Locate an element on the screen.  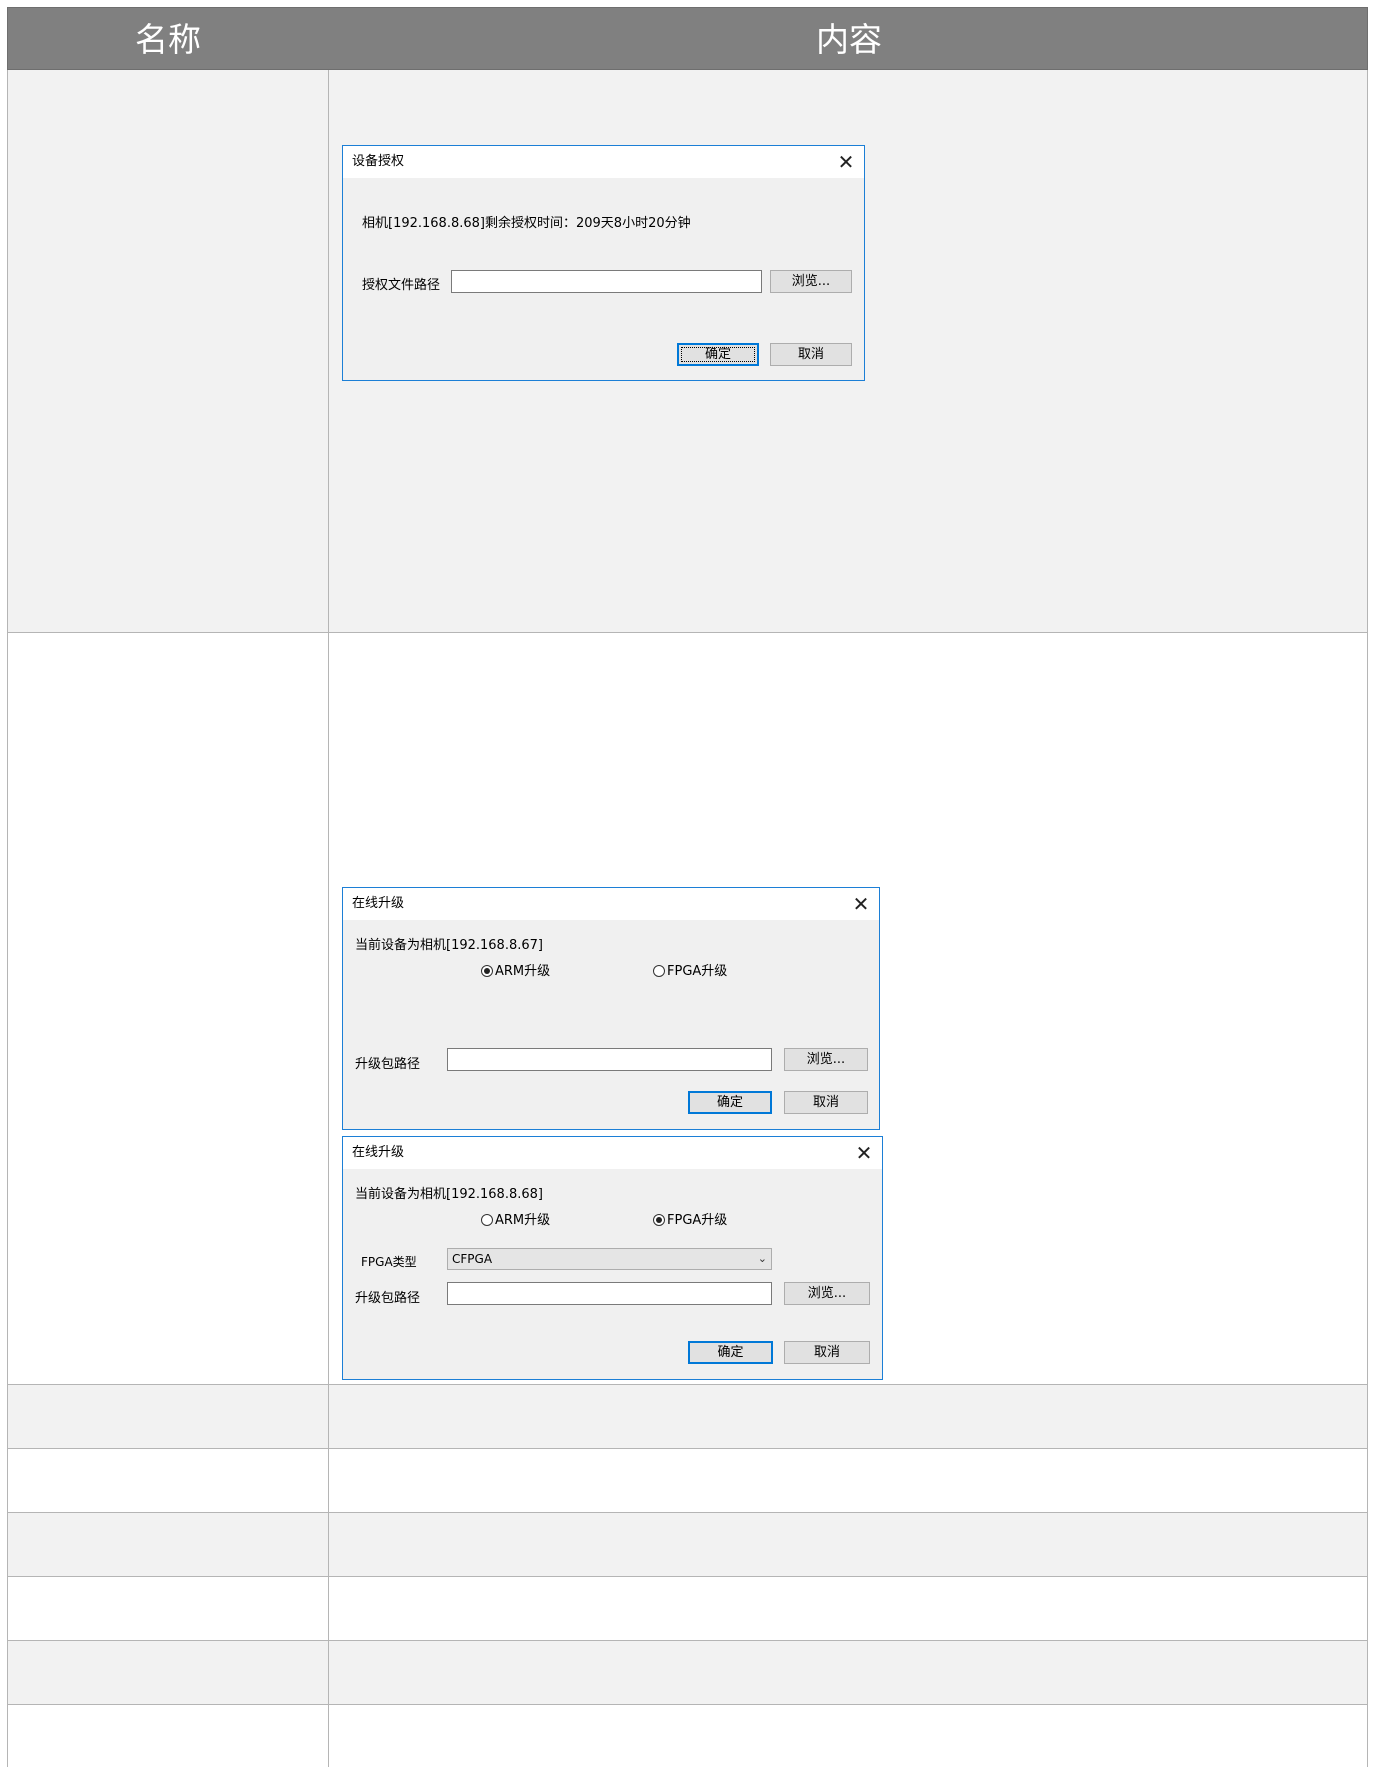
header-content-column: 内容 is located at coordinates (849, 39).